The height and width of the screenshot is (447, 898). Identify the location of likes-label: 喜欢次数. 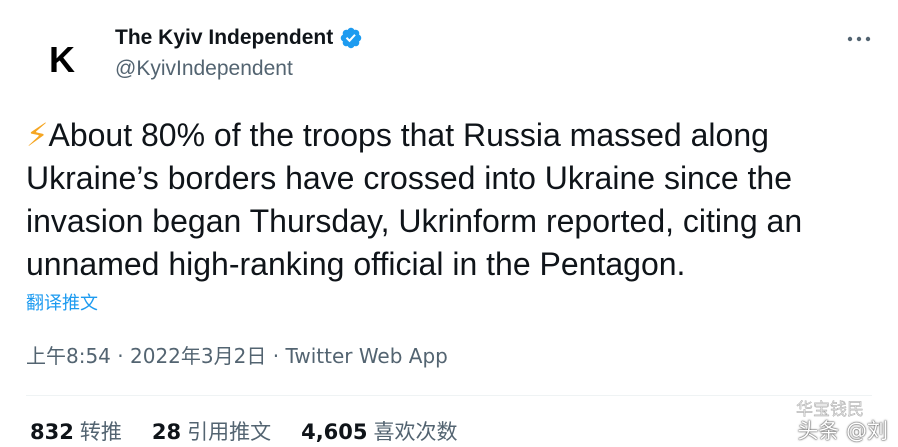
(415, 432).